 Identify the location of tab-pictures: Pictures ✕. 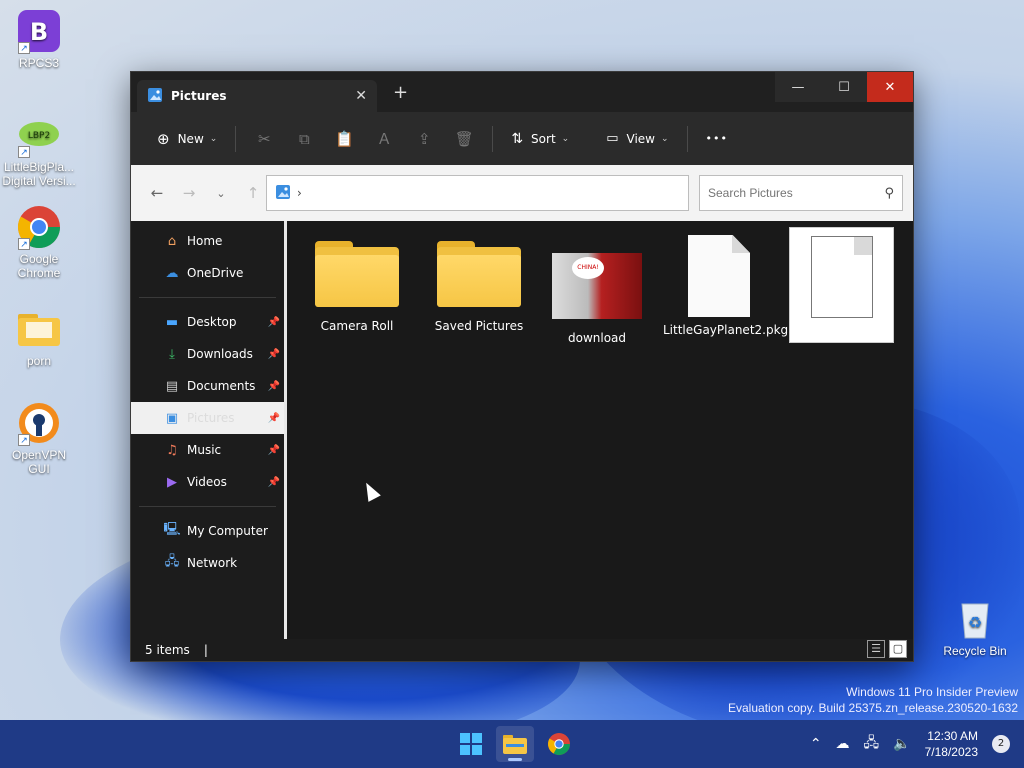
(257, 96).